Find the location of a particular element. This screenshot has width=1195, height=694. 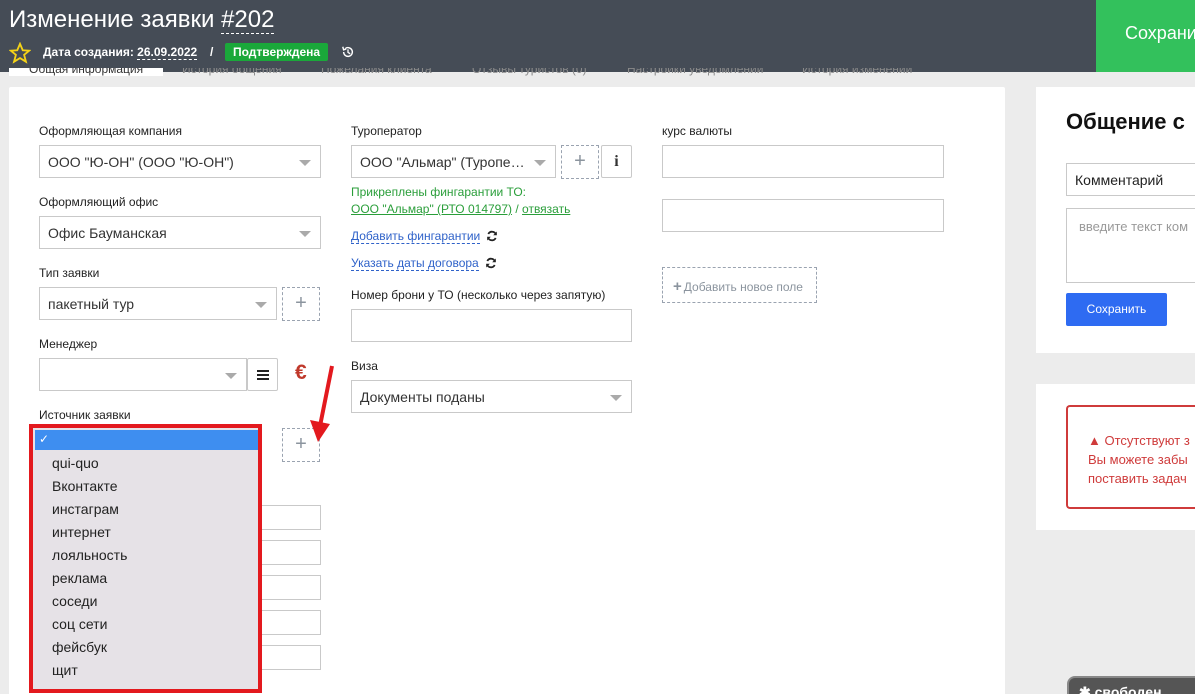

page-title: Изменение заявки #202 is located at coordinates (142, 20).